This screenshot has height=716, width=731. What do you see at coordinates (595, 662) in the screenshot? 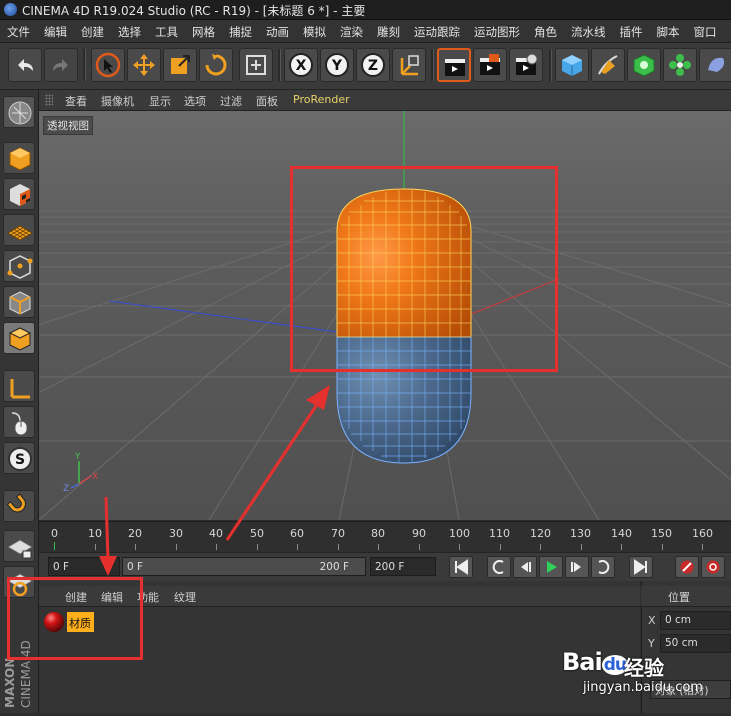
I see `baidu-watermark-logo: Baidu` at bounding box center [595, 662].